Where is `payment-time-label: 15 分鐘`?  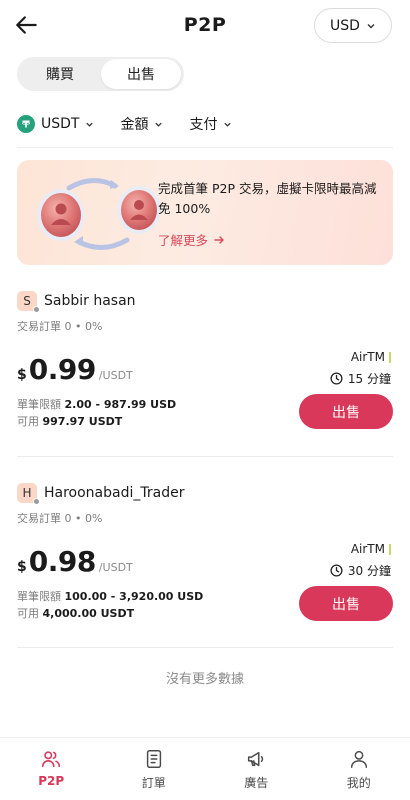
payment-time-label: 15 分鐘 is located at coordinates (369, 379).